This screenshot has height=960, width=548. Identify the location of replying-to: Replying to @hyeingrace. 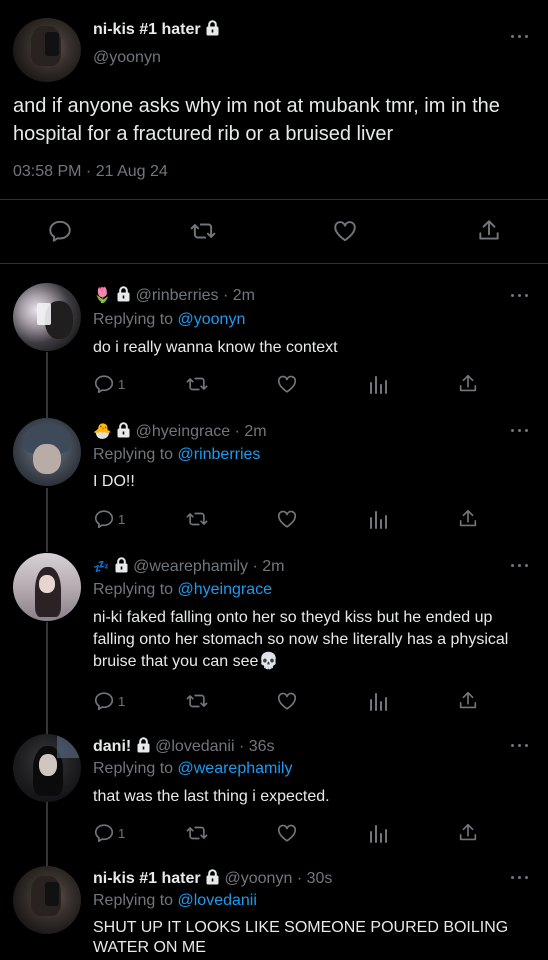
(183, 589).